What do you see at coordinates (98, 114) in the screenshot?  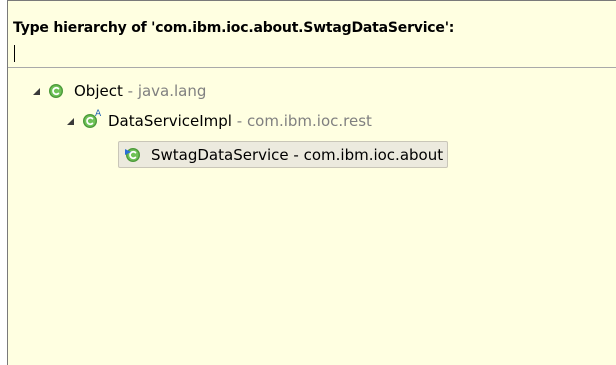 I see `abstract-marker-icon: A` at bounding box center [98, 114].